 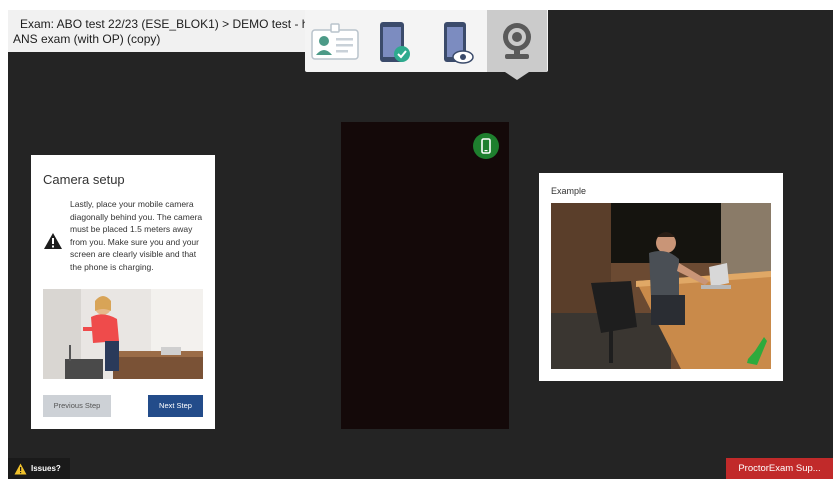 I want to click on mobile-camera-feed, so click(x=425, y=275).